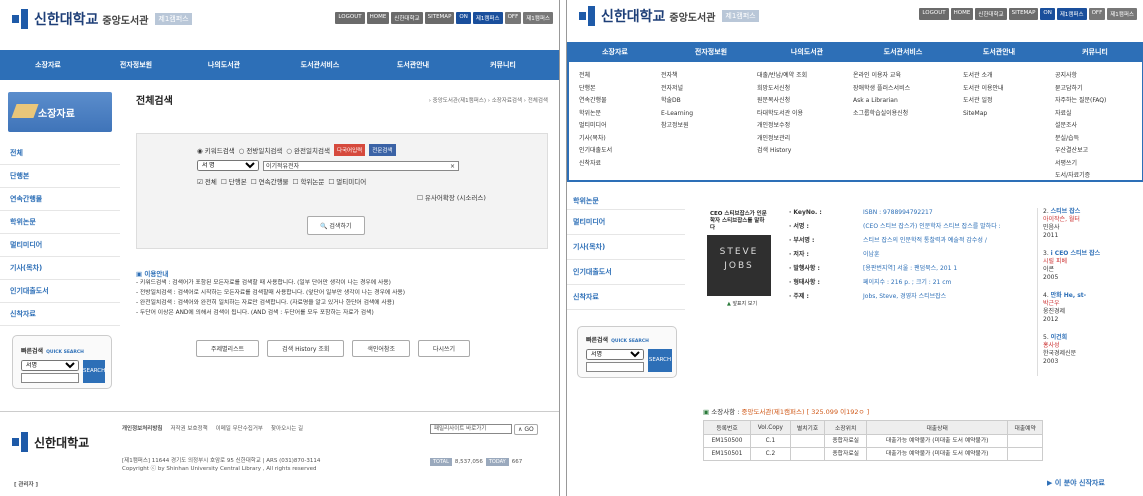 The width and height of the screenshot is (1143, 496). I want to click on radio-prefix: ○ 전방일치검색, so click(261, 150).